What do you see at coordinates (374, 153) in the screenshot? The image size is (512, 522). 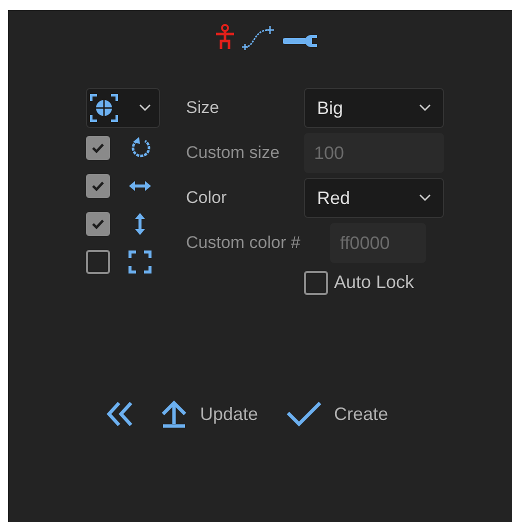 I see `input-field: 100` at bounding box center [374, 153].